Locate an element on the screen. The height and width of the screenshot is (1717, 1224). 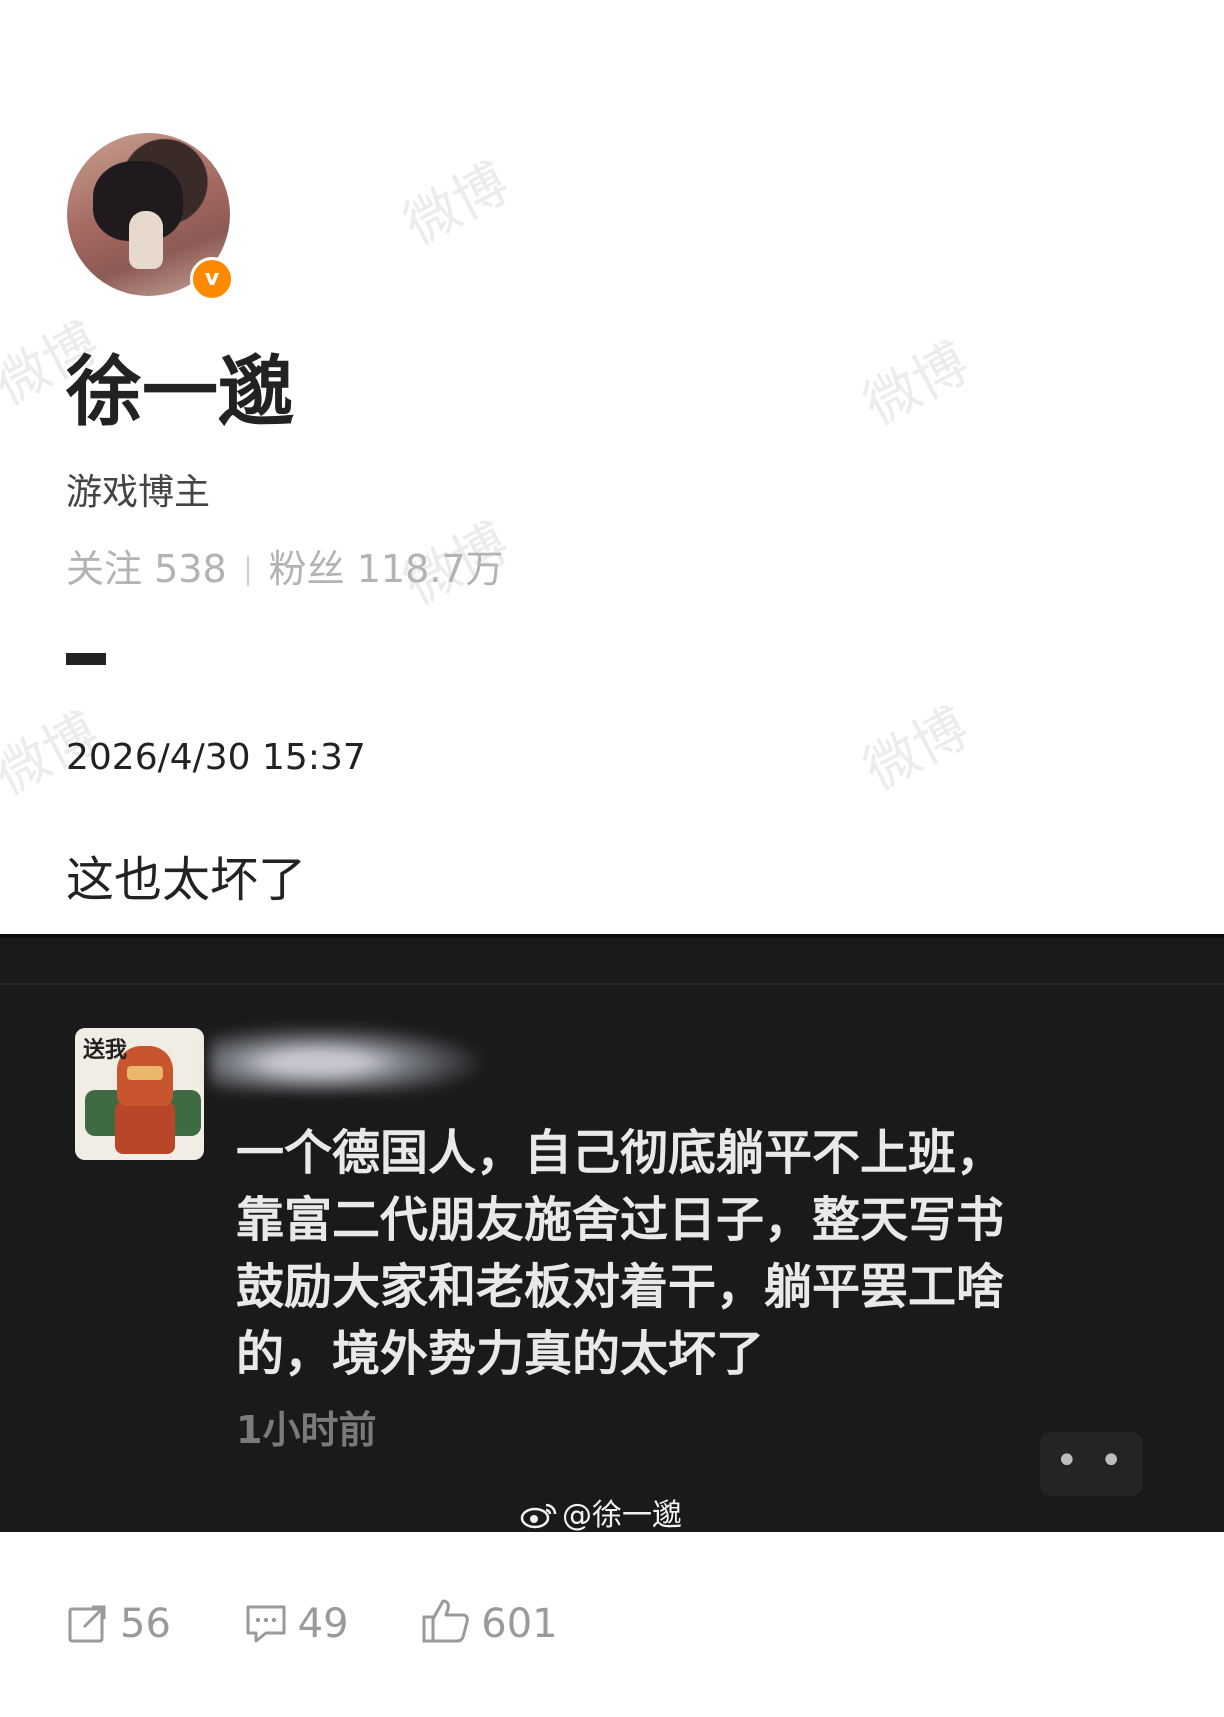
screenshot-divider is located at coordinates (612, 984).